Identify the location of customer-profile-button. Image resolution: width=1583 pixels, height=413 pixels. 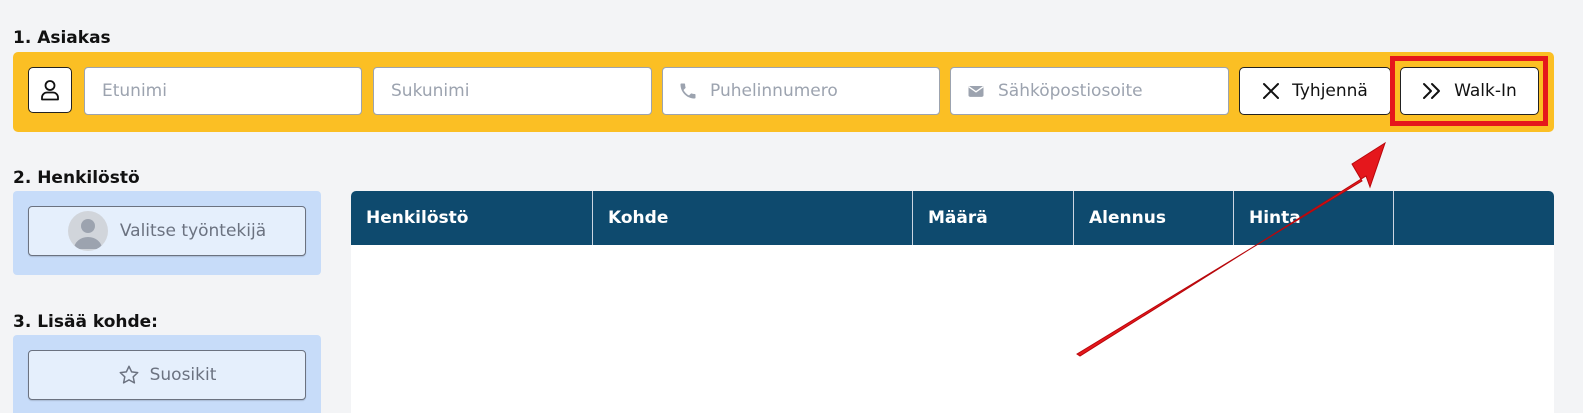
(50, 90).